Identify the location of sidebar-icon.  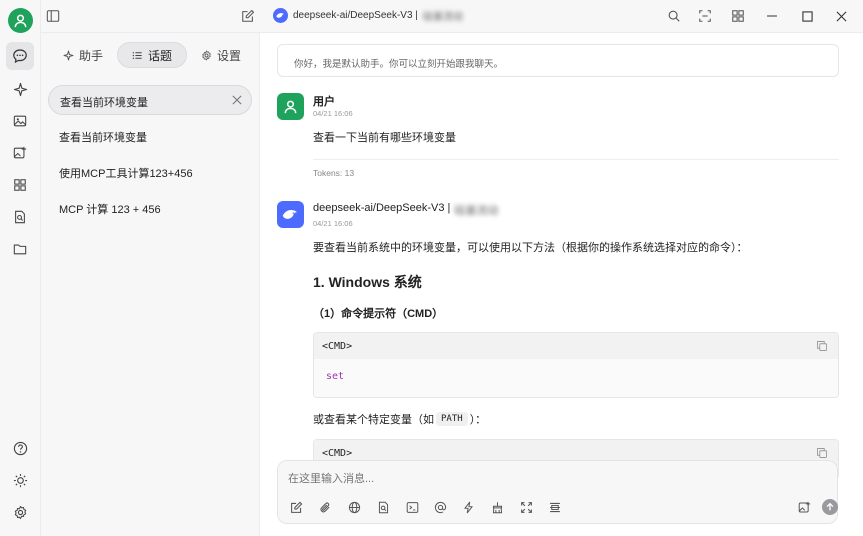
(53, 16).